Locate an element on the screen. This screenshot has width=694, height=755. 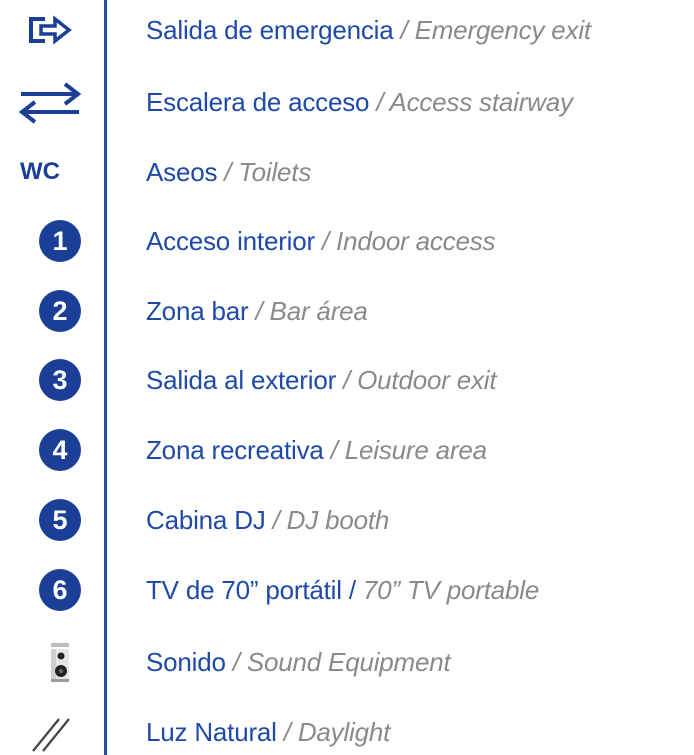
legend-item-toilets: WC Aseos / Toilets is located at coordinates (347, 172).